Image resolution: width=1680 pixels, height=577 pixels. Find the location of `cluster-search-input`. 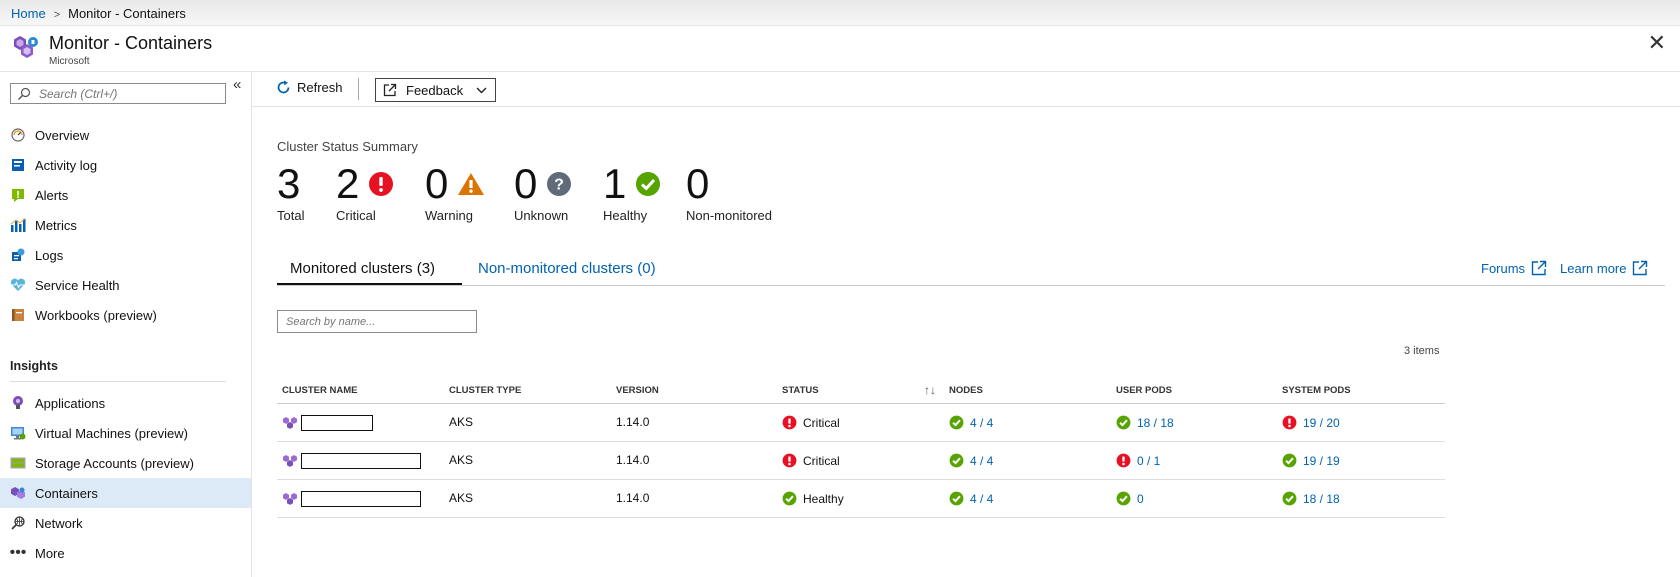

cluster-search-input is located at coordinates (377, 321).